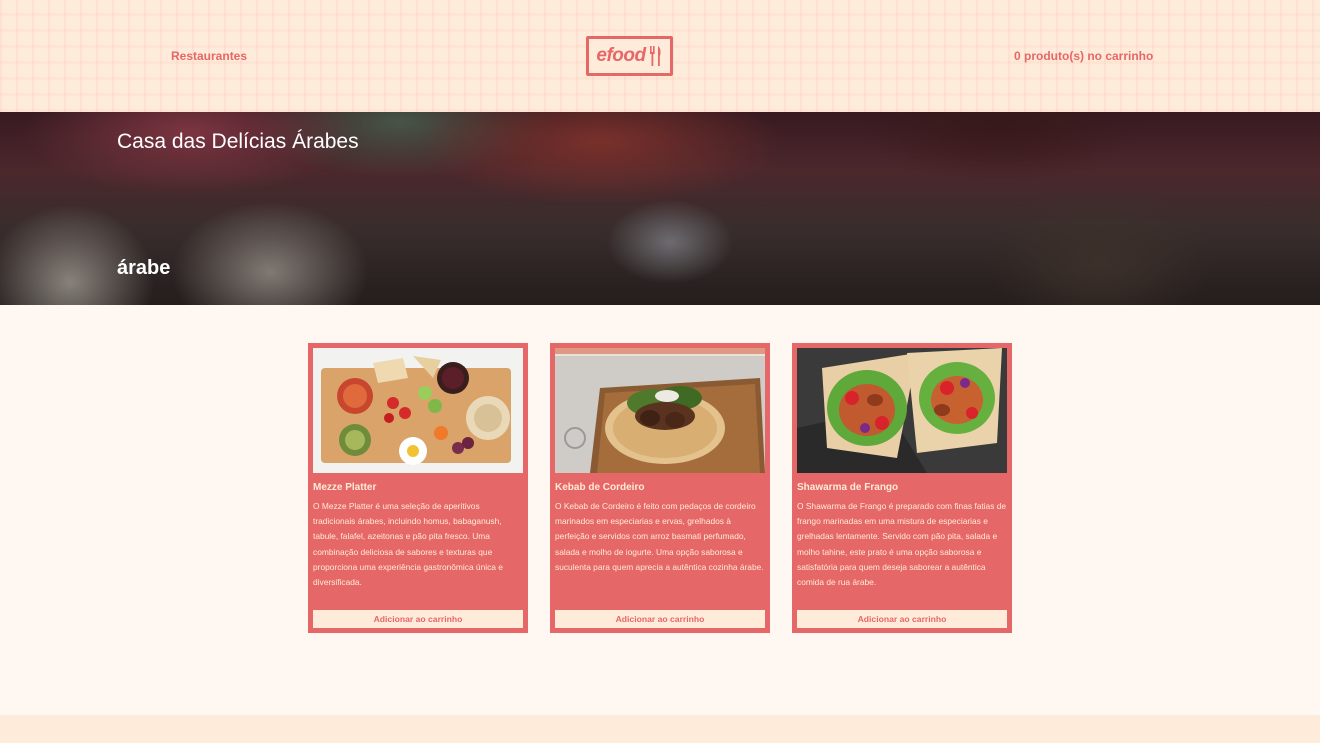 This screenshot has height=743, width=1320. What do you see at coordinates (418, 410) in the screenshot?
I see `mezze-platter-image` at bounding box center [418, 410].